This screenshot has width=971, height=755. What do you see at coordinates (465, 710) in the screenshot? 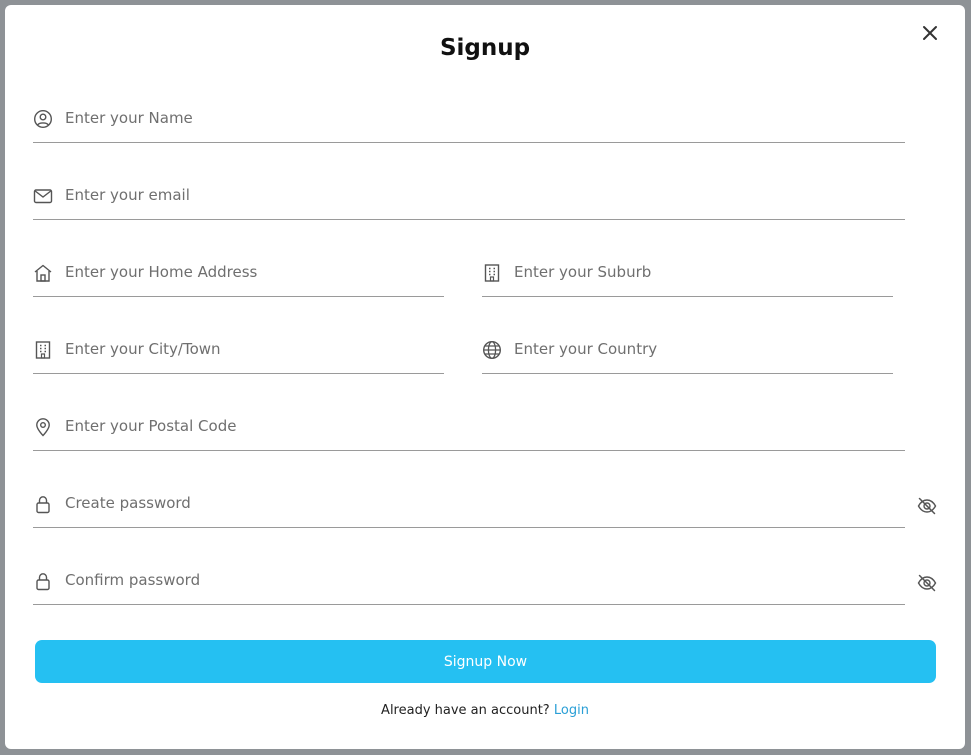
I see `login-prompt-text: Already have an account?` at bounding box center [465, 710].